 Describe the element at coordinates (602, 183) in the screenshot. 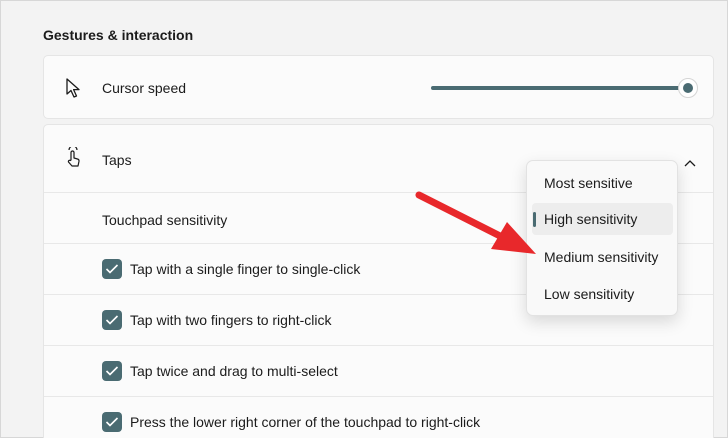

I see `menu-item-most-sensitive: Most sensitive` at that location.